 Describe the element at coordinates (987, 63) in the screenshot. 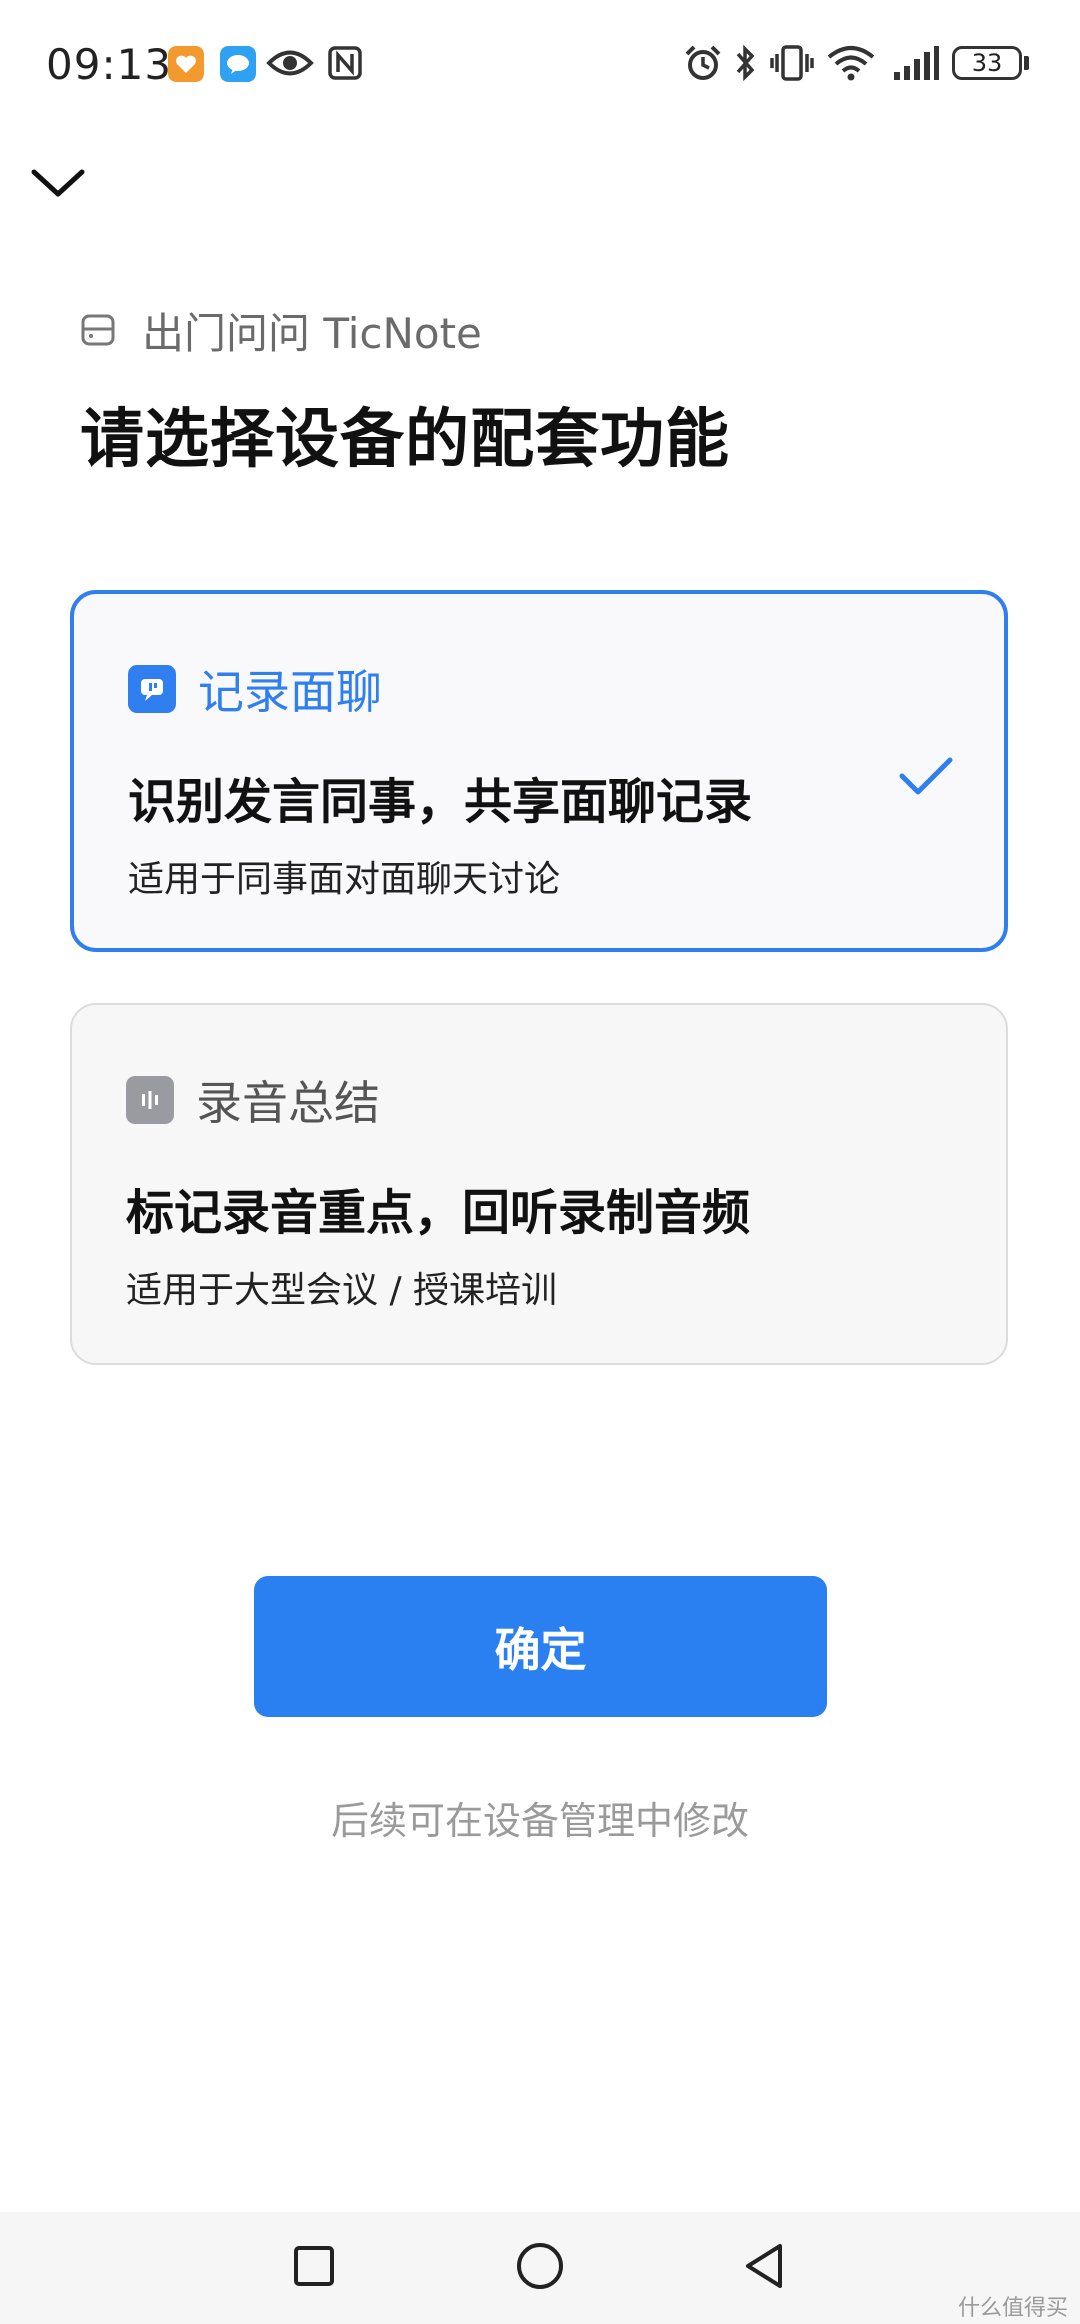

I see `battery-icon: 33` at that location.